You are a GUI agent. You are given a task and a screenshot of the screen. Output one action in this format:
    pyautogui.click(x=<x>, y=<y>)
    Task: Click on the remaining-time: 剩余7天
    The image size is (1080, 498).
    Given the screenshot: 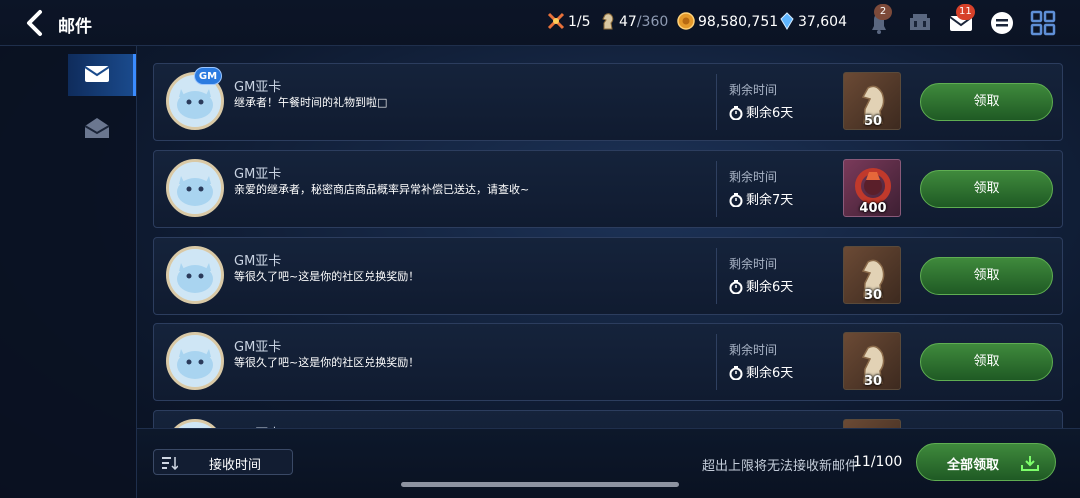 What is the action you would take?
    pyautogui.click(x=761, y=198)
    